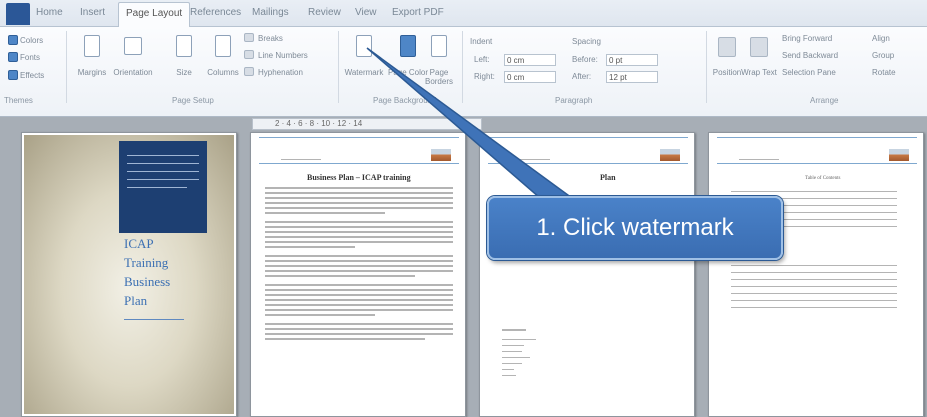 The width and height of the screenshot is (927, 417). Describe the element at coordinates (133, 46) in the screenshot. I see `orientation-icon` at that location.